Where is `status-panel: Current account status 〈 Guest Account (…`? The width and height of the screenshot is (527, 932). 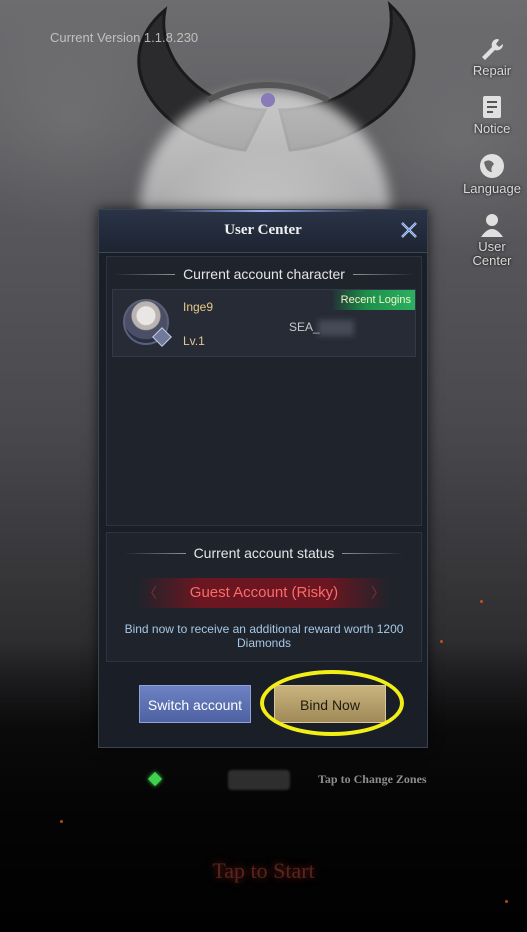
status-panel: Current account status 〈 Guest Account (… is located at coordinates (264, 597).